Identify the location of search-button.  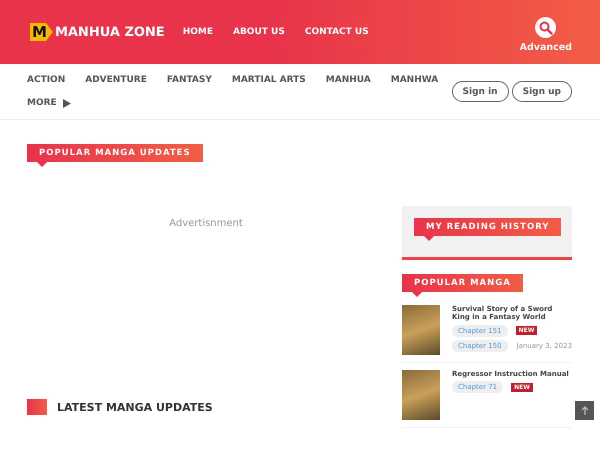
(545, 27).